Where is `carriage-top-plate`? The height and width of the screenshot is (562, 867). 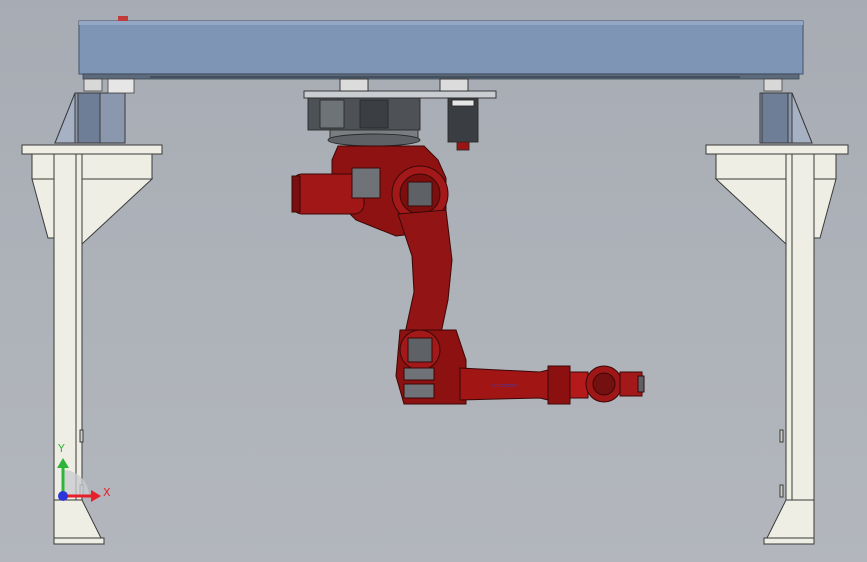
carriage-top-plate is located at coordinates (400, 94).